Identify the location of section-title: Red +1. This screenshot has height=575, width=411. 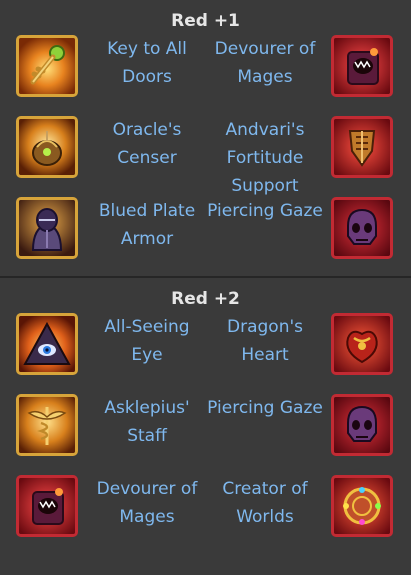
(205, 21).